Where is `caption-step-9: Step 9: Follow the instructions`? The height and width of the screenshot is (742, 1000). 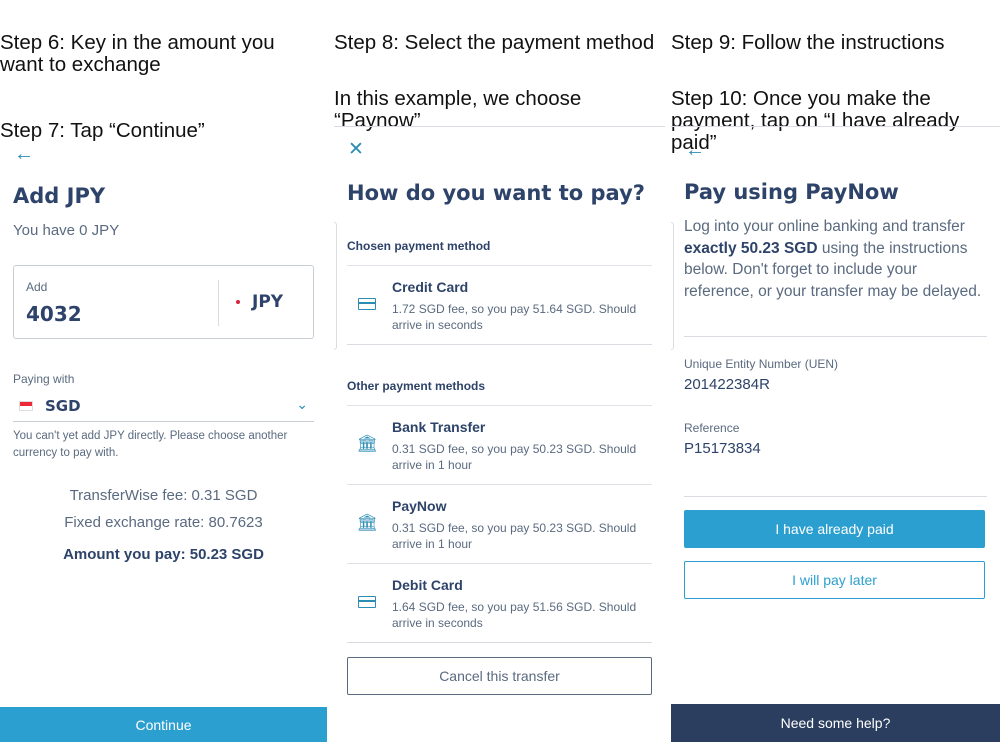
caption-step-9: Step 9: Follow the instructions is located at coordinates (808, 42).